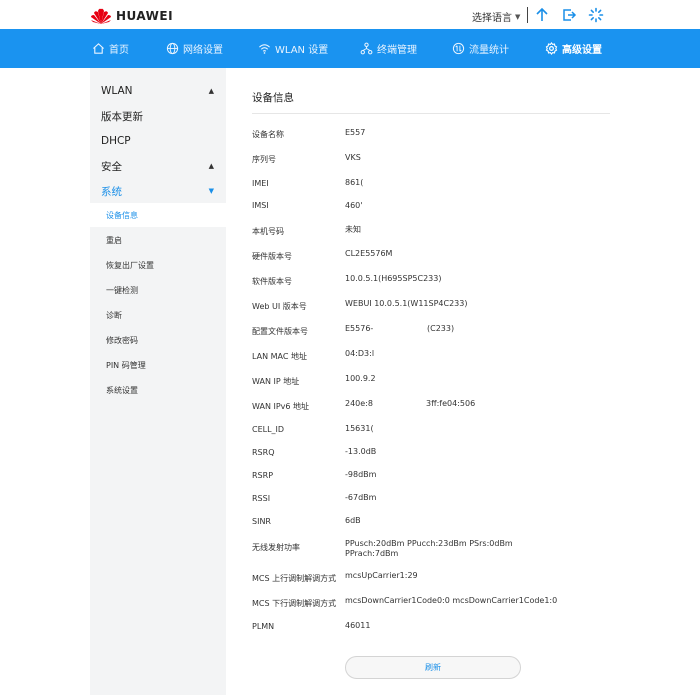  I want to click on label-imsi: IMSI, so click(260, 205).